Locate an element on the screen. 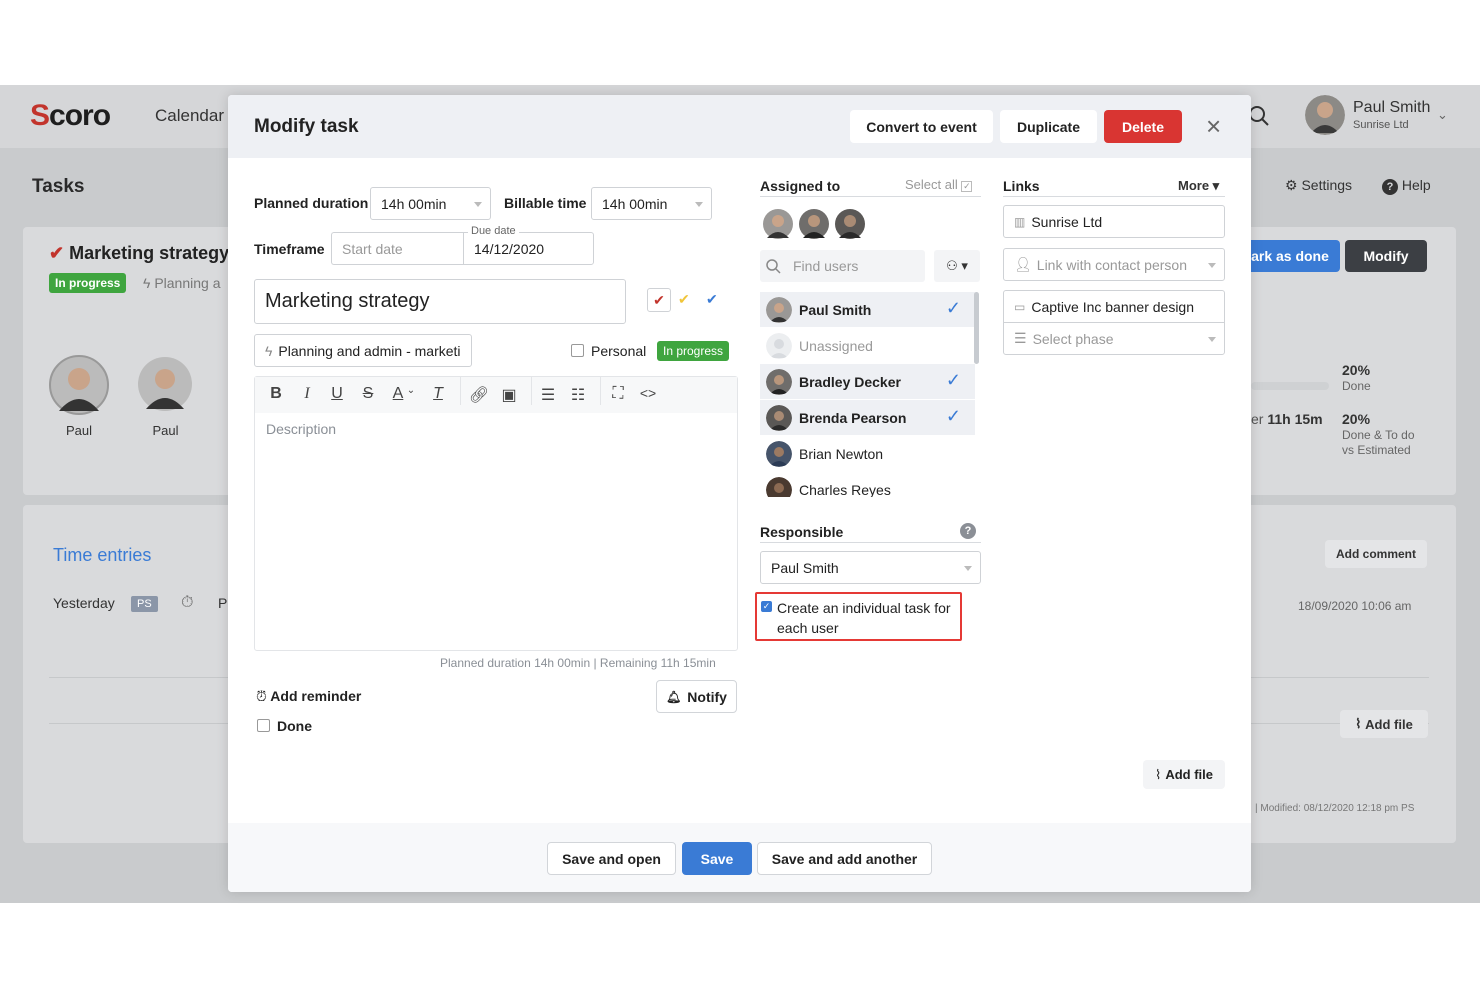 The image size is (1480, 987). billable-time-select: 14h 00min is located at coordinates (651, 203).